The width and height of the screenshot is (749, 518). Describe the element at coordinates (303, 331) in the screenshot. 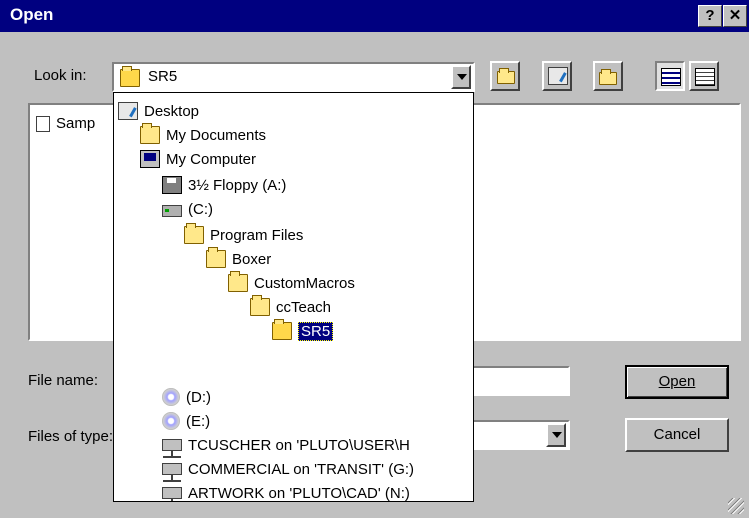

I see `dropdown-item-sr5: SR5` at that location.